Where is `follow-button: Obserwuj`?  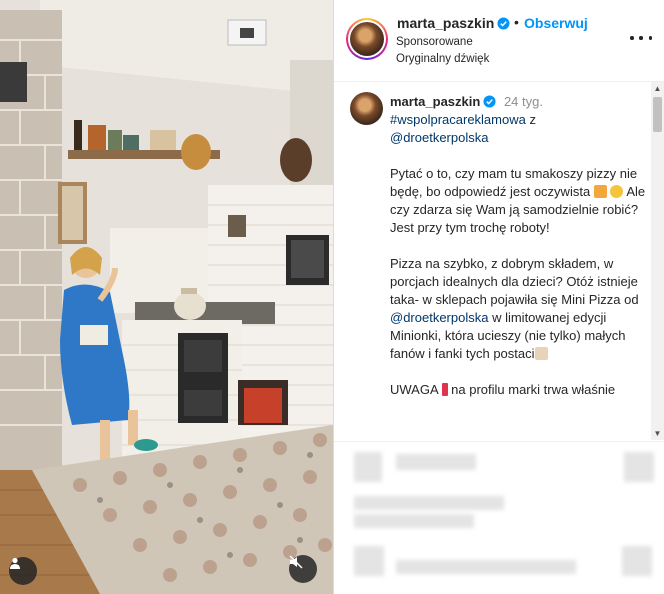 follow-button: Obserwuj is located at coordinates (556, 23).